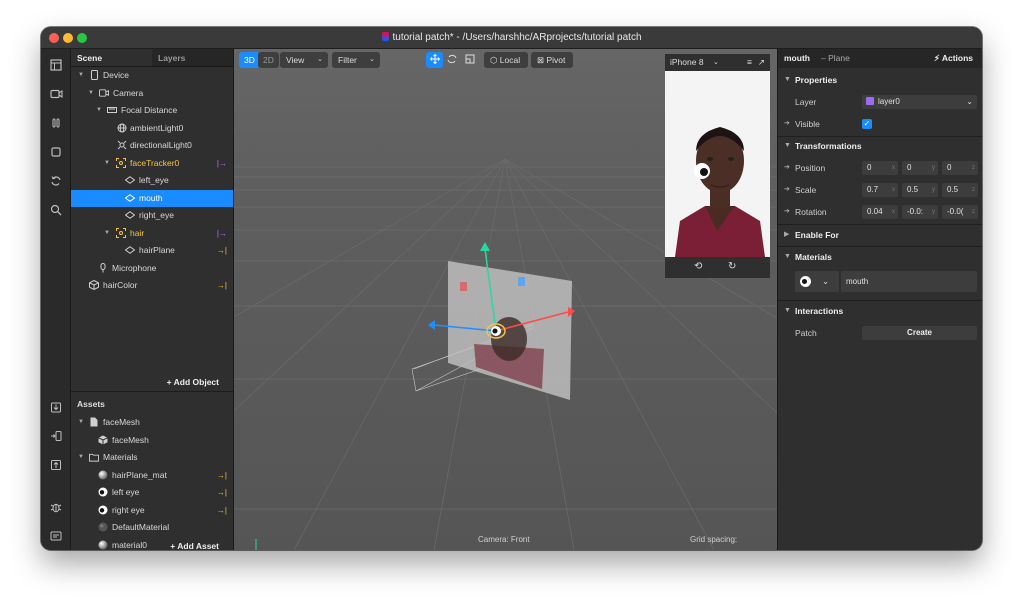 The height and width of the screenshot is (607, 1024). I want to click on zoom-window-button, so click(82, 38).